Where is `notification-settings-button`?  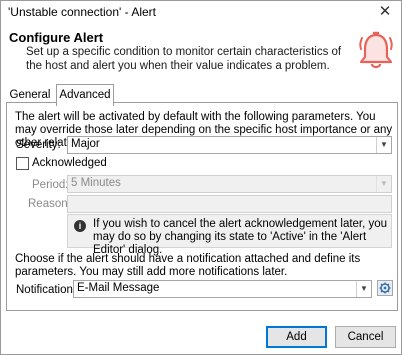 notification-settings-button is located at coordinates (385, 288).